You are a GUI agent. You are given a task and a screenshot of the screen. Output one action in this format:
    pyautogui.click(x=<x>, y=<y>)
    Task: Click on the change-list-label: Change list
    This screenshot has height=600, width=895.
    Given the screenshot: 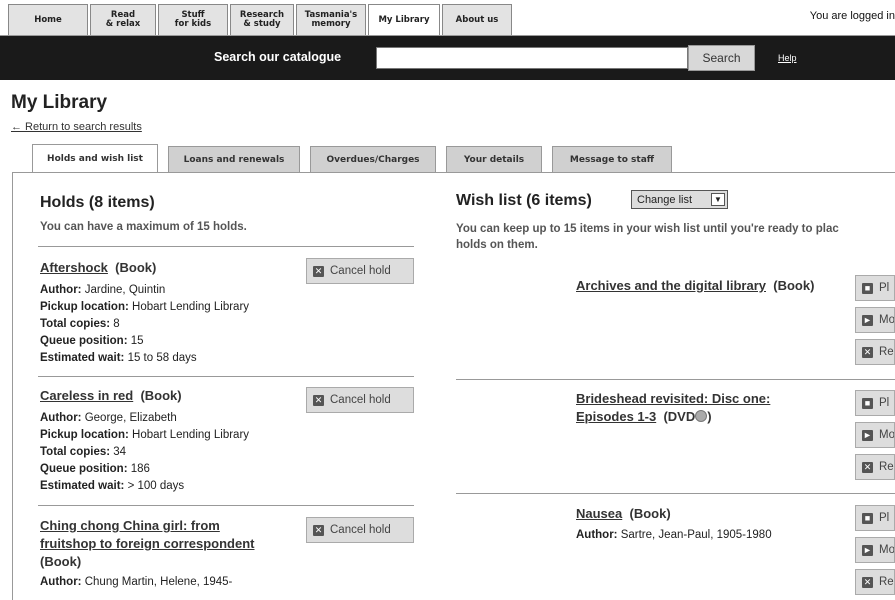 What is the action you would take?
    pyautogui.click(x=665, y=199)
    